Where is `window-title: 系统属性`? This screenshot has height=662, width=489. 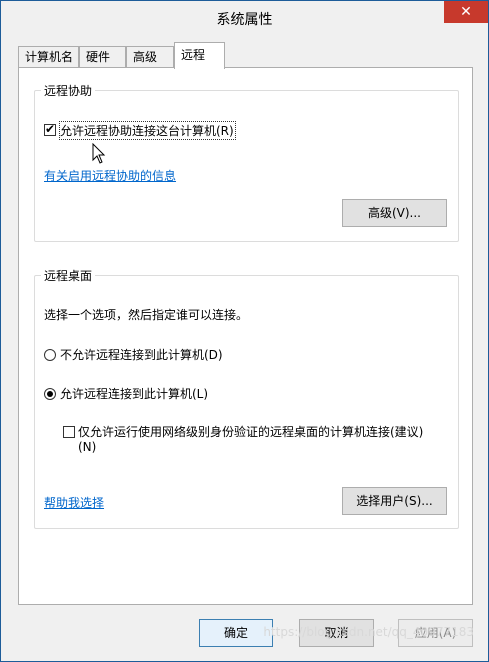 window-title: 系统属性 is located at coordinates (244, 20).